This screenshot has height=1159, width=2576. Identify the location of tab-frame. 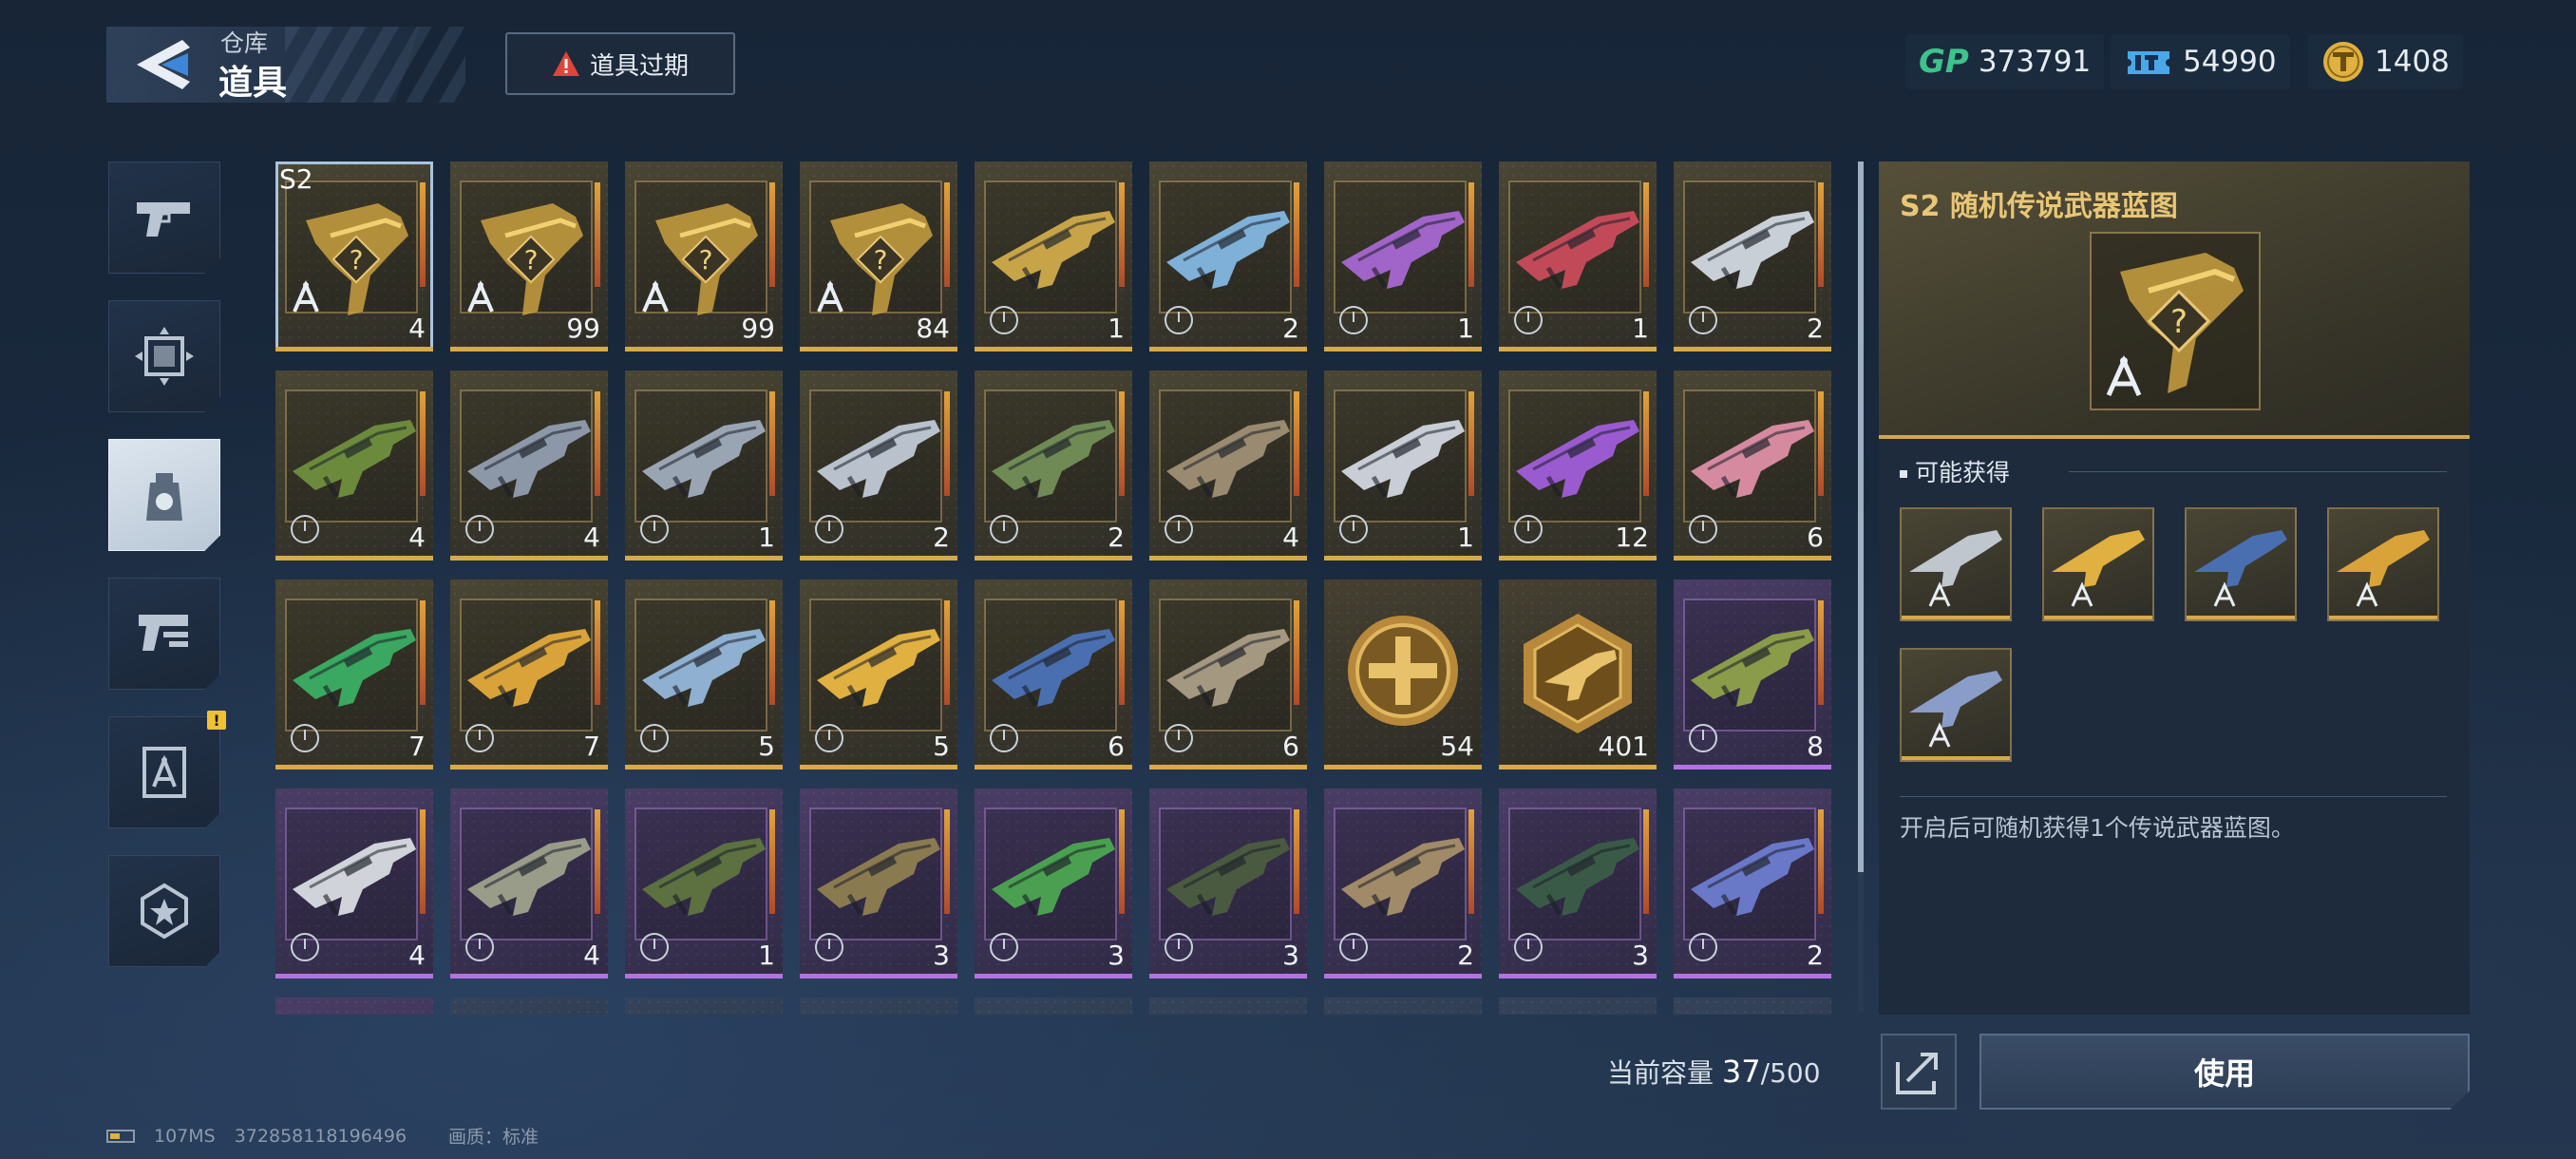
(164, 356).